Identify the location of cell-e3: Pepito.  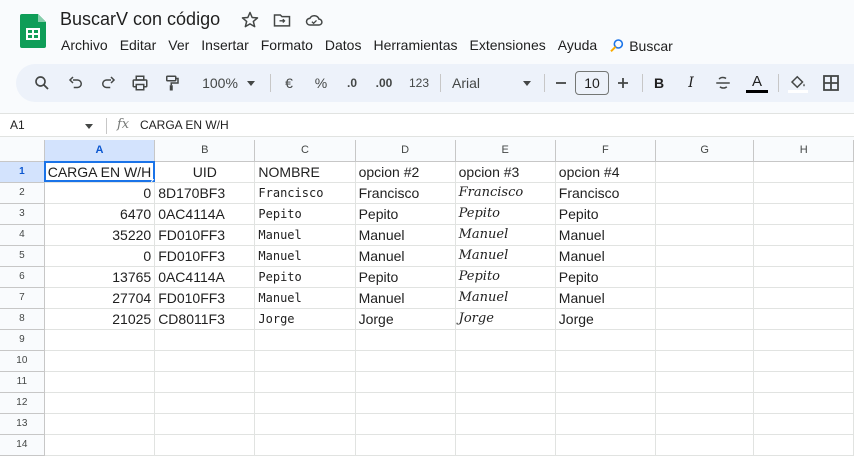
(505, 214).